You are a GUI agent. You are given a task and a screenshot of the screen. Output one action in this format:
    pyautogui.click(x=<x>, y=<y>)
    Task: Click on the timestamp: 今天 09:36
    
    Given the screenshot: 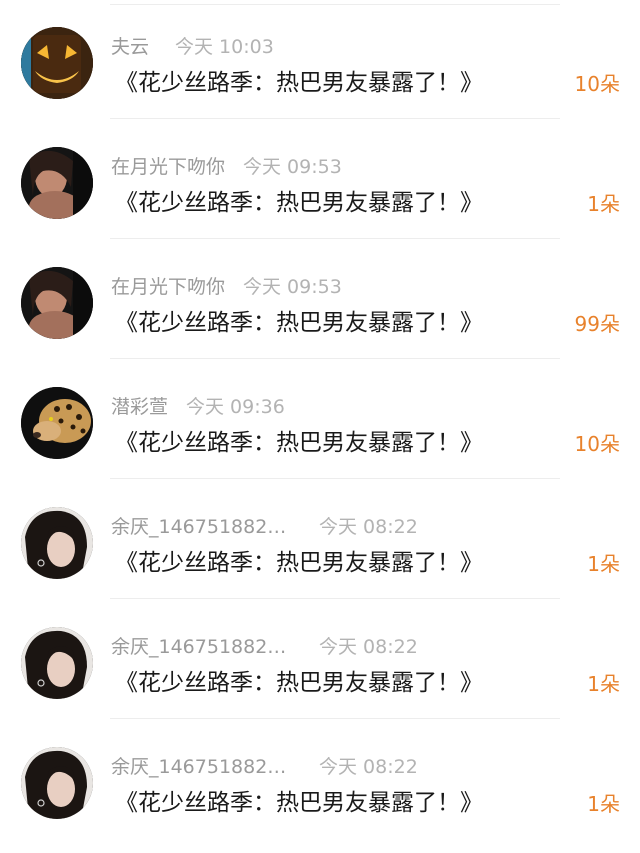 What is the action you would take?
    pyautogui.click(x=235, y=407)
    